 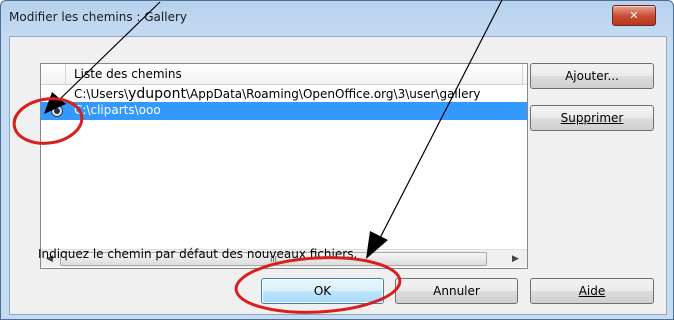 I want to click on cancel-button-label: Annuler, so click(x=456, y=291).